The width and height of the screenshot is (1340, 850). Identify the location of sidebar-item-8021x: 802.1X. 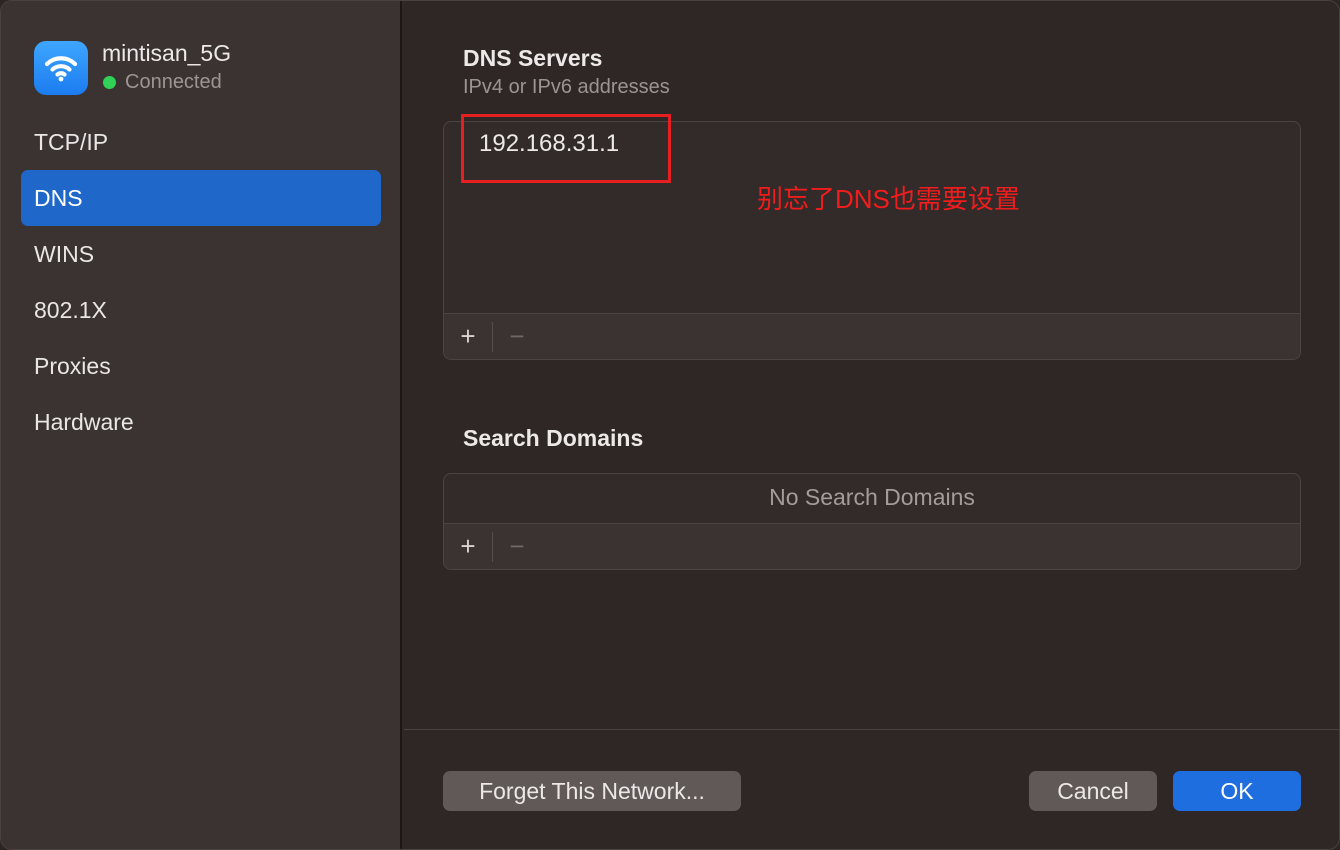
(201, 310).